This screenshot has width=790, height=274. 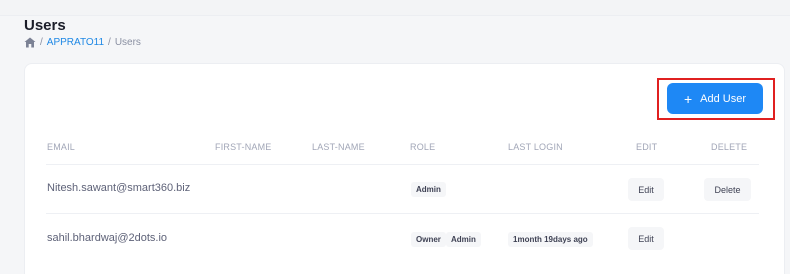 I want to click on breadcrumb: / APPRATO11 / Users, so click(x=82, y=42).